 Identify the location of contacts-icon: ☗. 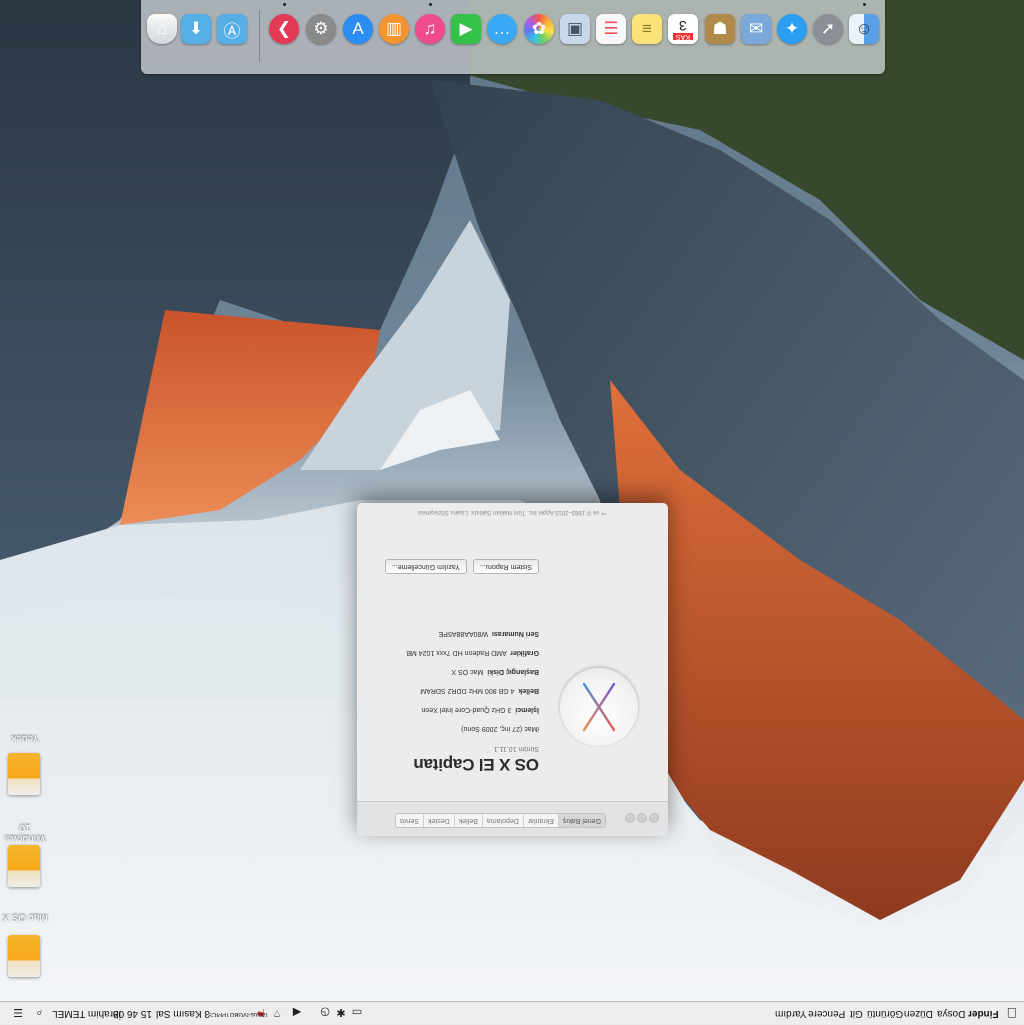
(720, 29).